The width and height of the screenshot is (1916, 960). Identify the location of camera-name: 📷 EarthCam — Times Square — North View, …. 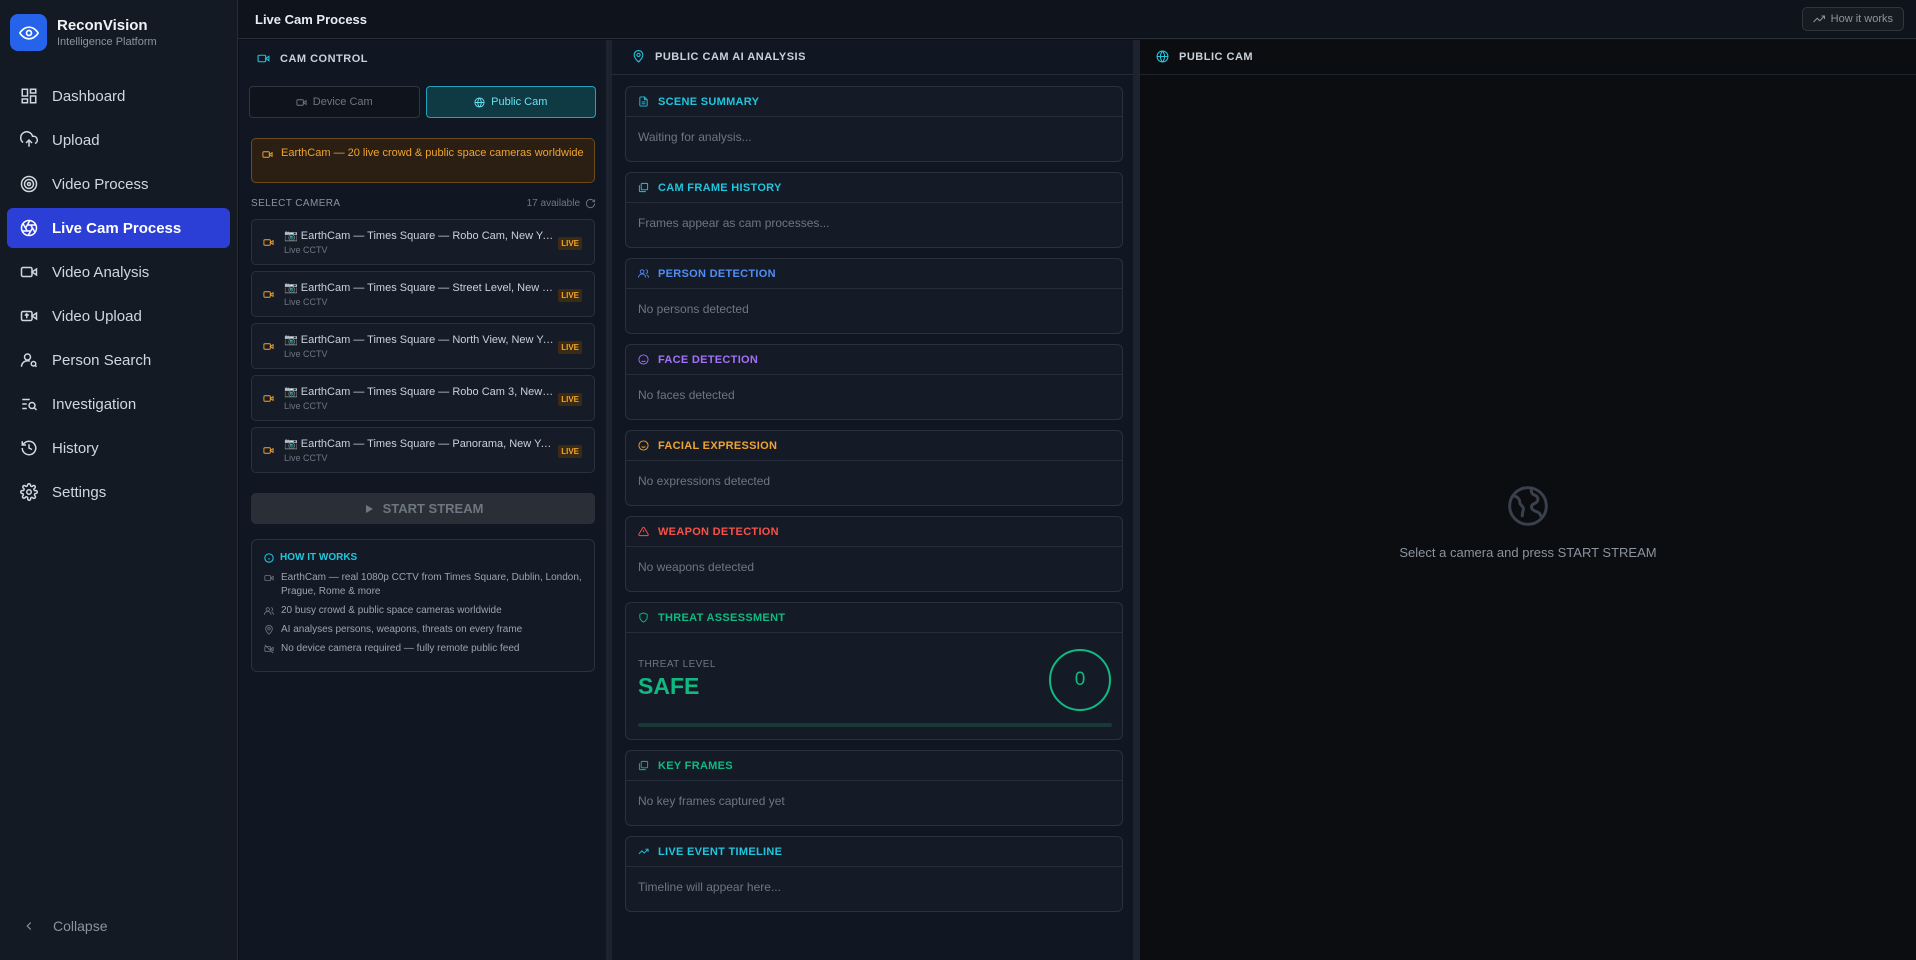
(419, 340).